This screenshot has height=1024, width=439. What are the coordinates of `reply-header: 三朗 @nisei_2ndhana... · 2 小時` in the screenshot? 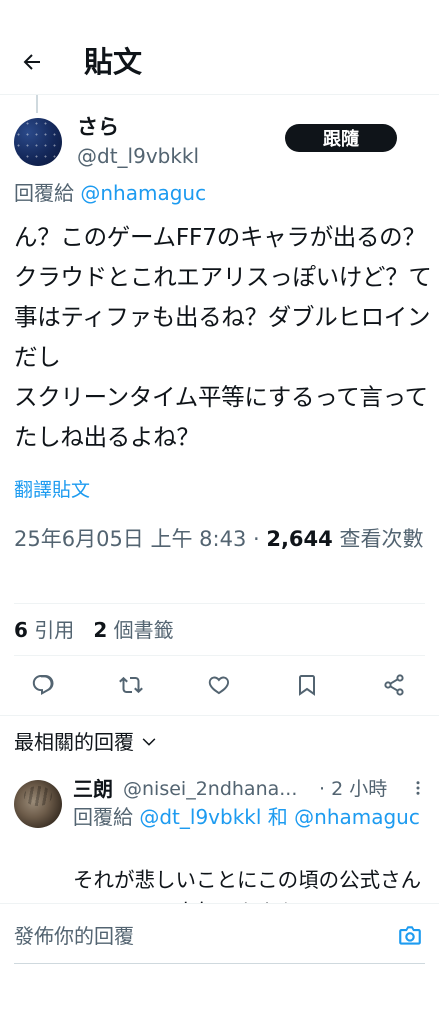 It's located at (249, 789).